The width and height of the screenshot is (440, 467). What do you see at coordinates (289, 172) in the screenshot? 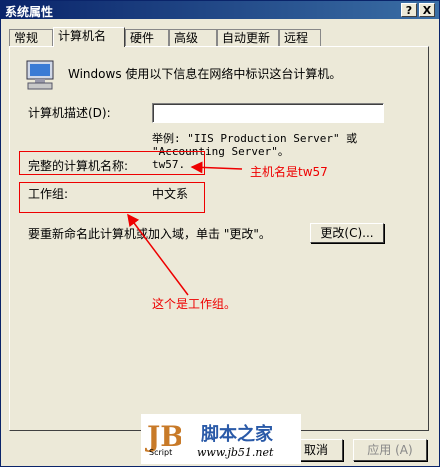
I see `hostname-annotation: 主机名是tw57` at bounding box center [289, 172].